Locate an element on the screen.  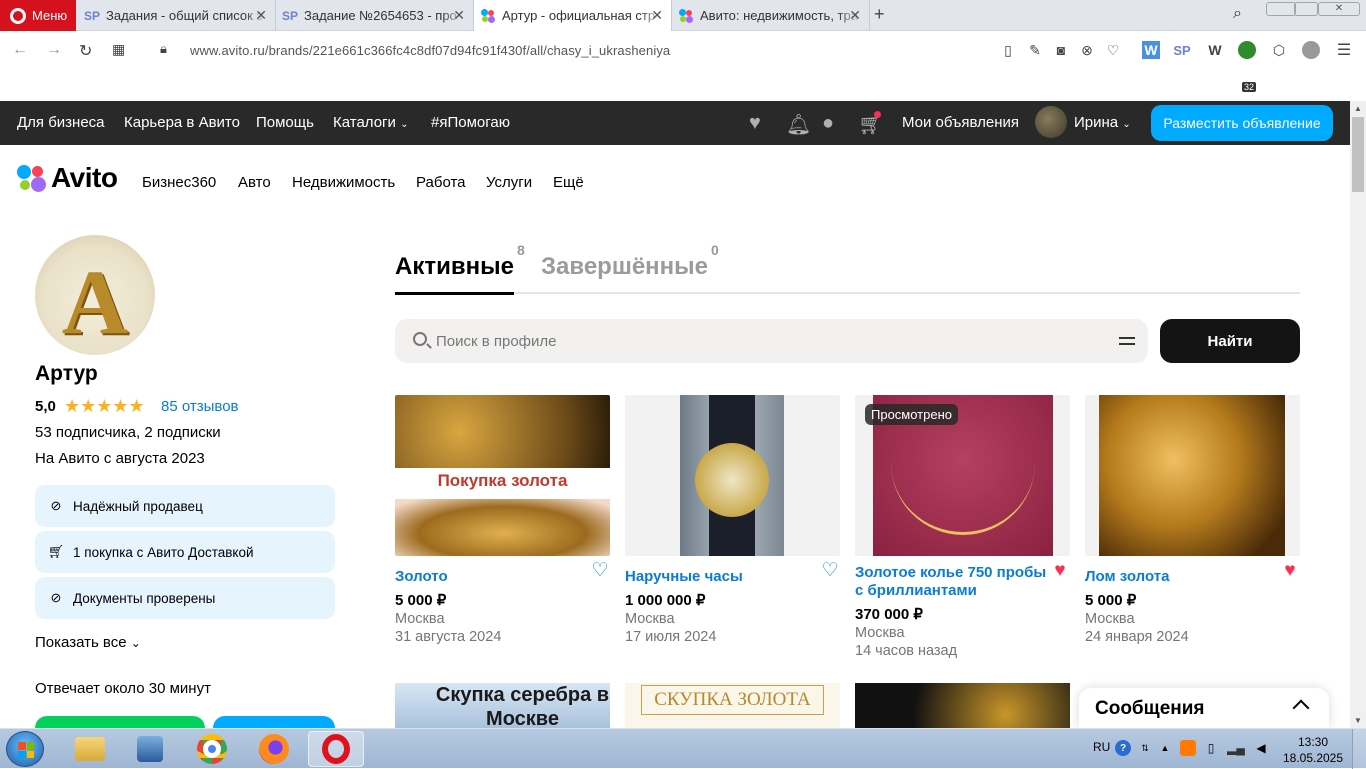
seller-avatar: A is located at coordinates (95, 295).